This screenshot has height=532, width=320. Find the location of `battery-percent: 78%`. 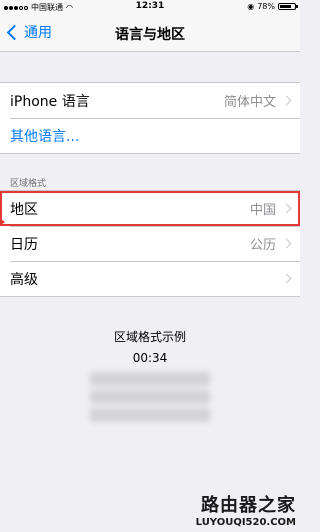

battery-percent: 78% is located at coordinates (266, 6).